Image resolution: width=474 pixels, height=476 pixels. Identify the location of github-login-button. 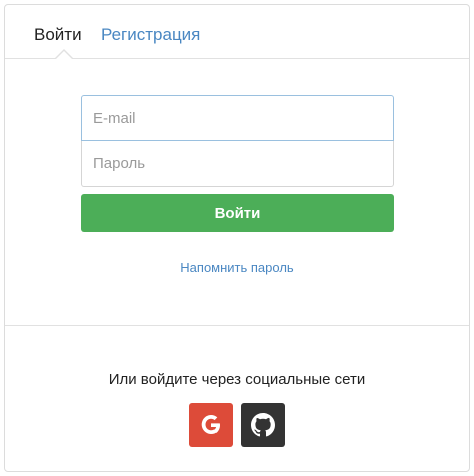
(263, 425).